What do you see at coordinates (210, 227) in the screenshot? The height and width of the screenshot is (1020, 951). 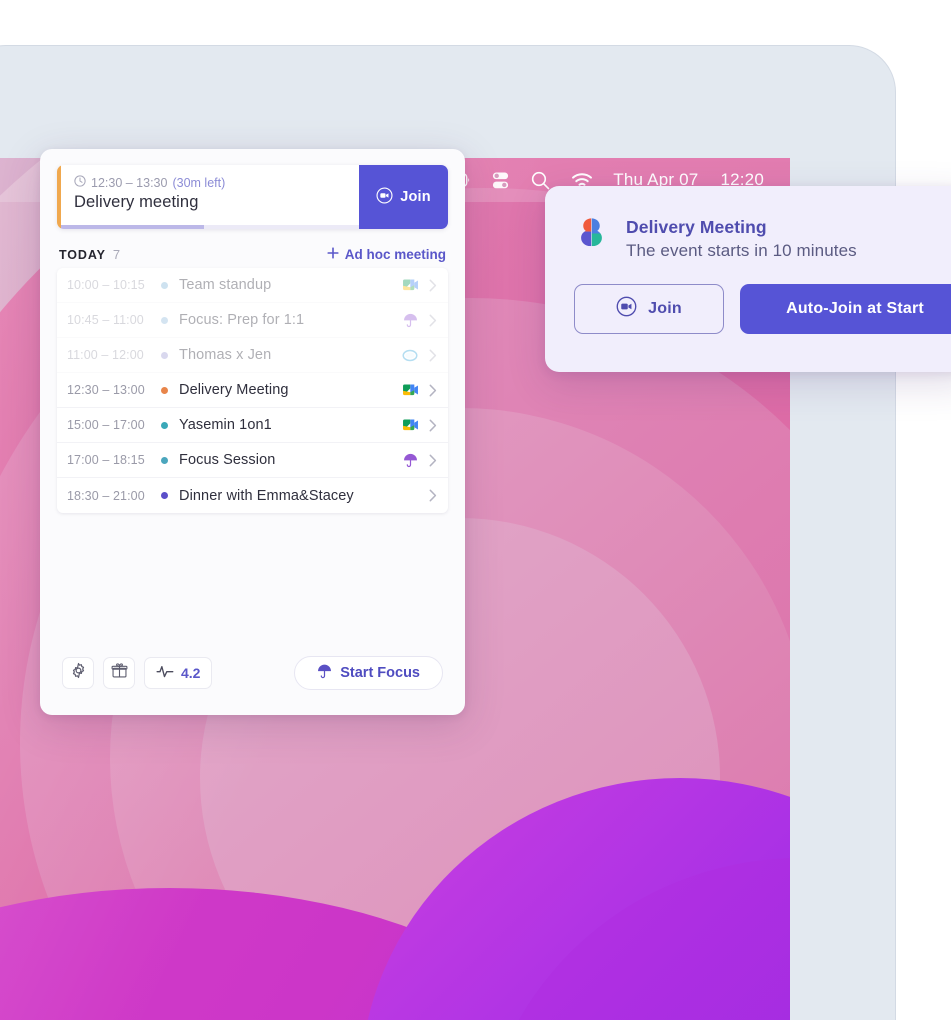 I see `meeting-progress-bar` at bounding box center [210, 227].